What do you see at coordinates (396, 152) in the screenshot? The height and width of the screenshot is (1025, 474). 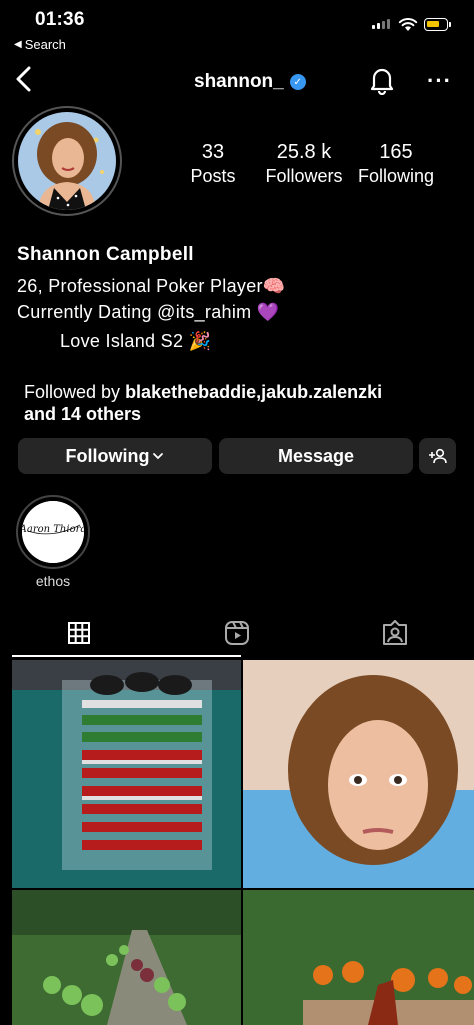 I see `following-count: 165` at bounding box center [396, 152].